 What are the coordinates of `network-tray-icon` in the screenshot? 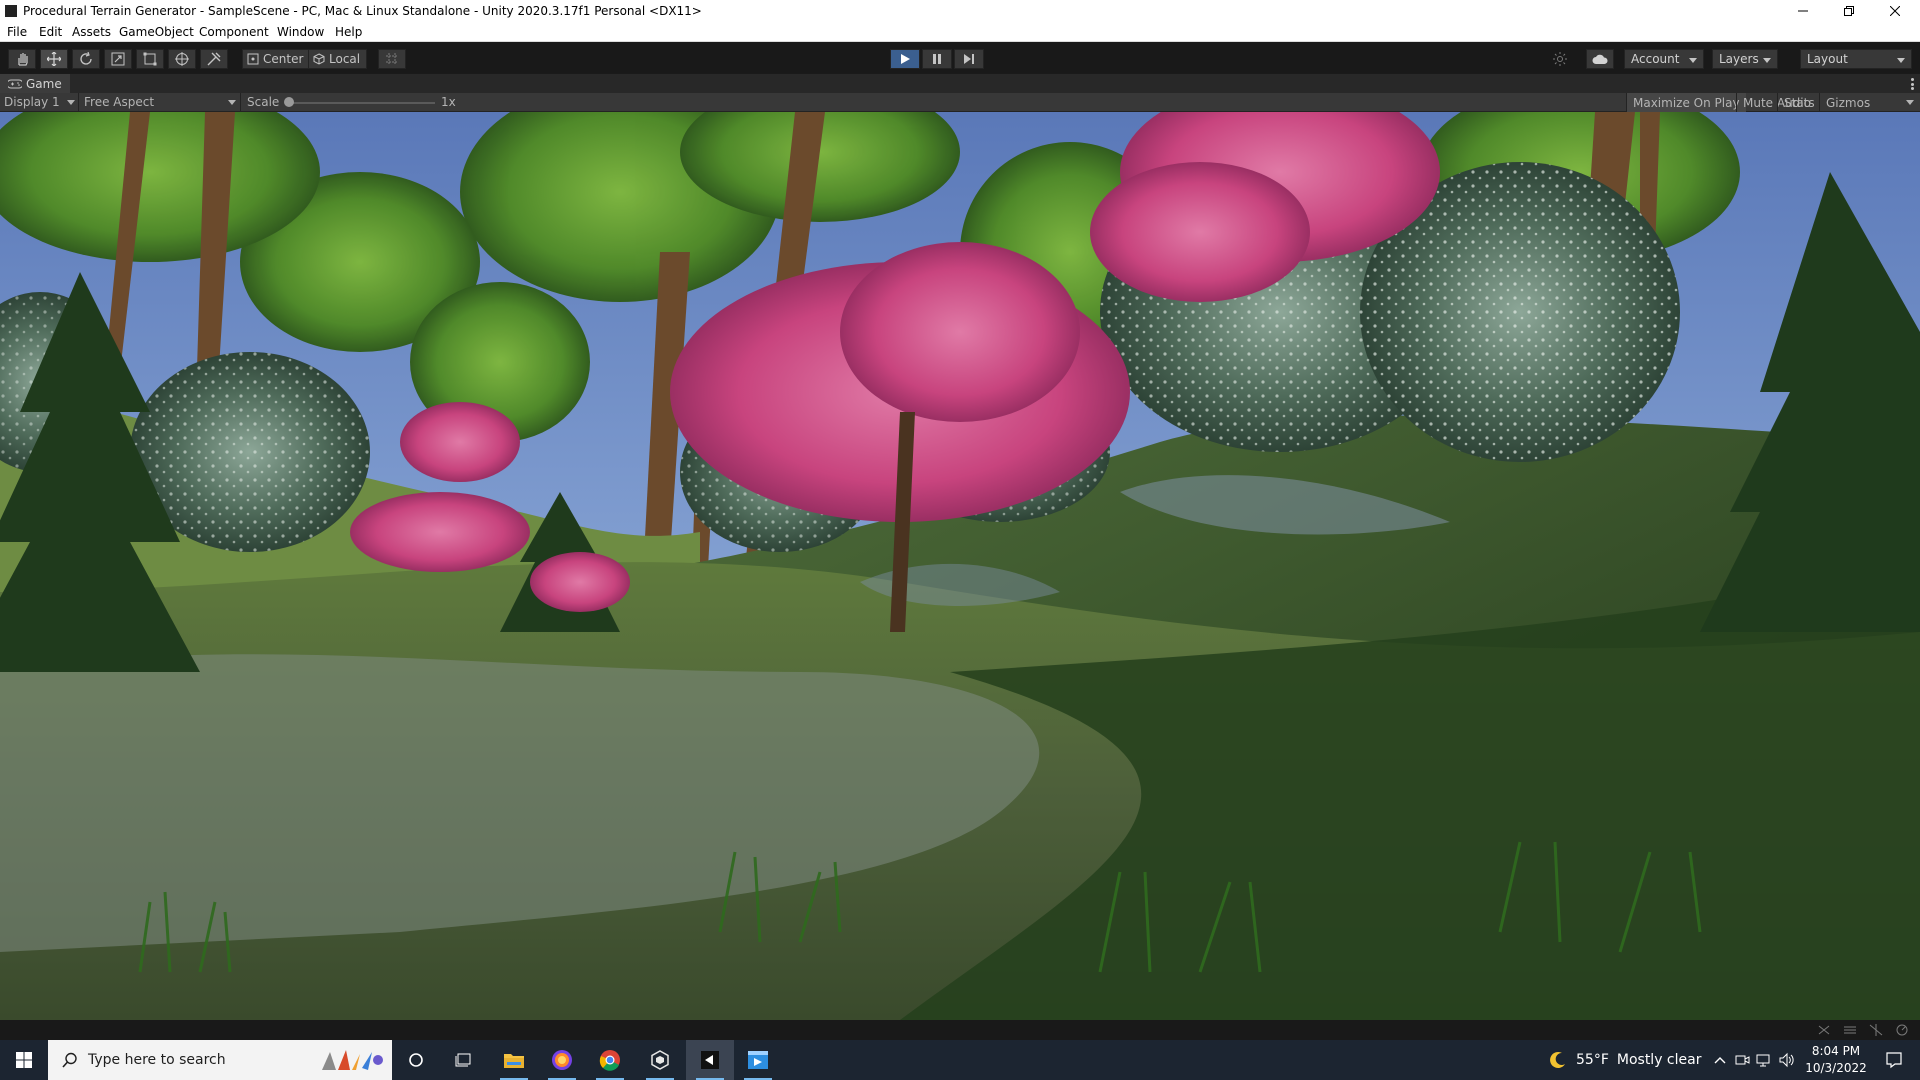 It's located at (1764, 1060).